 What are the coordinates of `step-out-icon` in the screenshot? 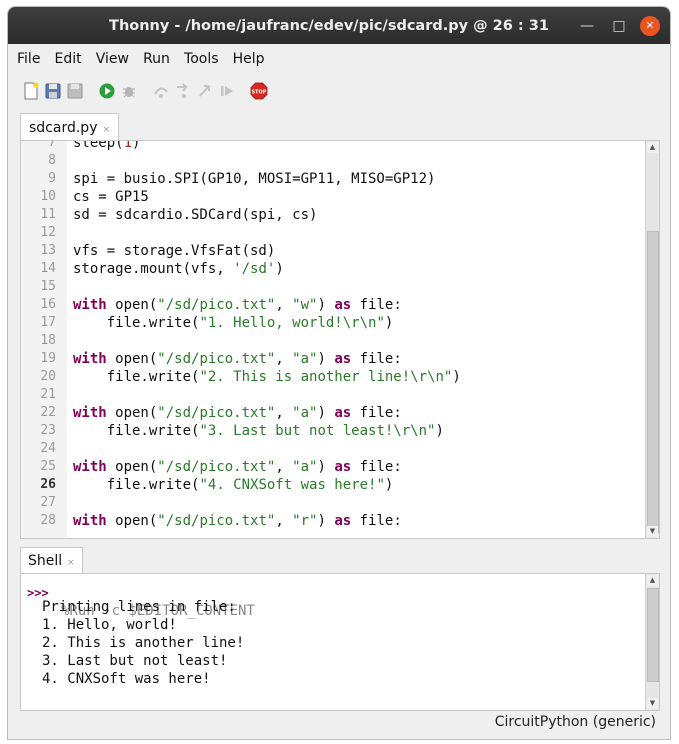 It's located at (205, 91).